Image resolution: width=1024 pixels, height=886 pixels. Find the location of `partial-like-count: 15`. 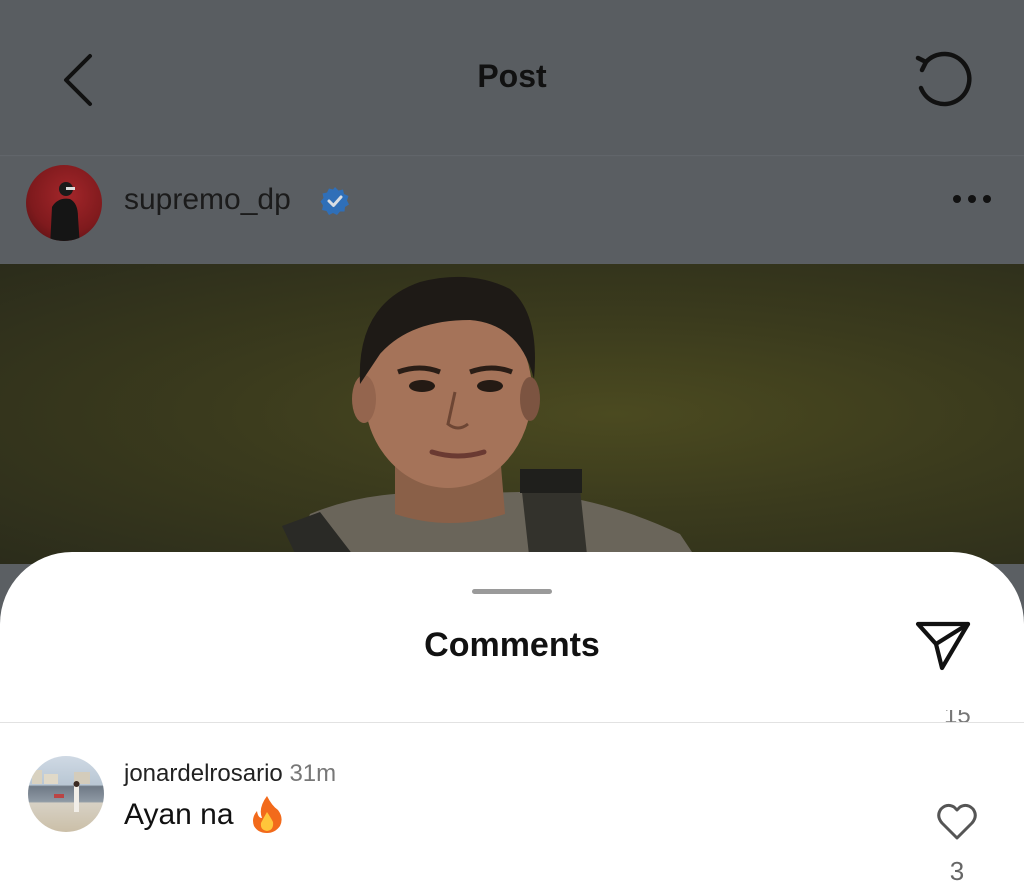

partial-like-count: 15 is located at coordinates (957, 719).